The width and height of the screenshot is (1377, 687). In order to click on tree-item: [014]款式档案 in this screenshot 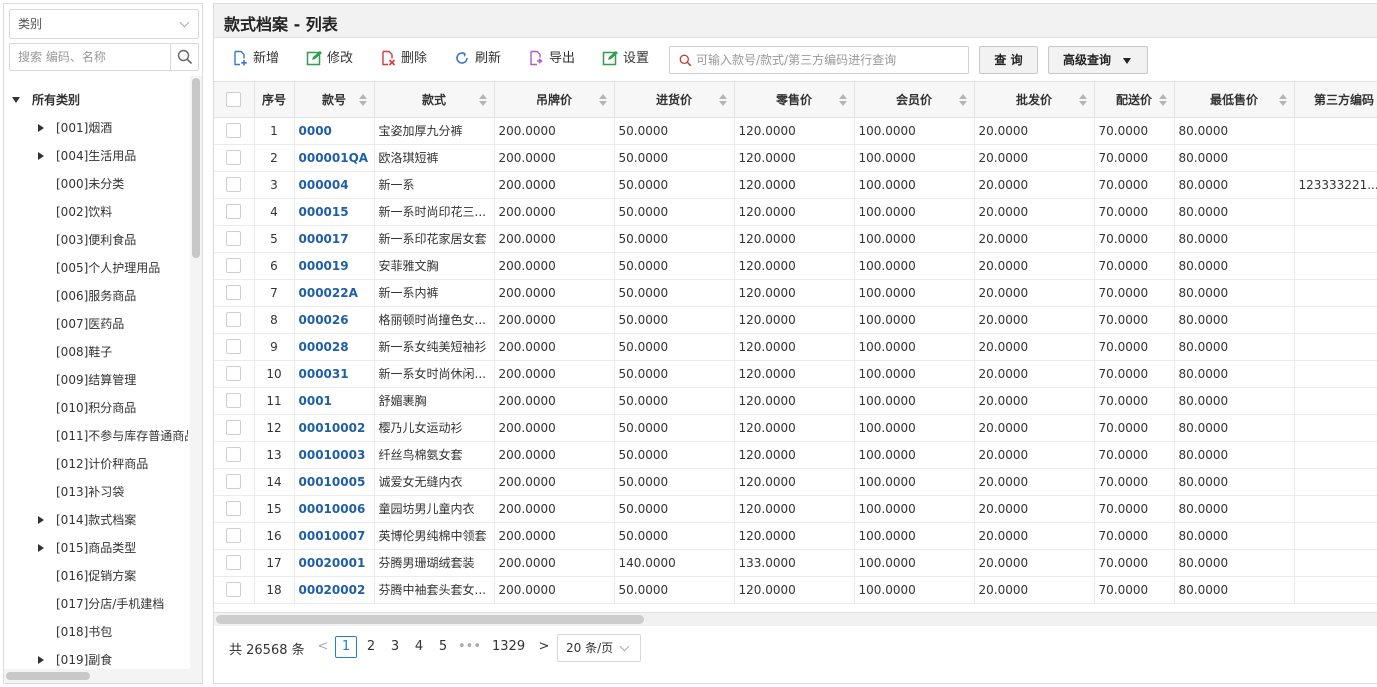, I will do `click(96, 520)`.